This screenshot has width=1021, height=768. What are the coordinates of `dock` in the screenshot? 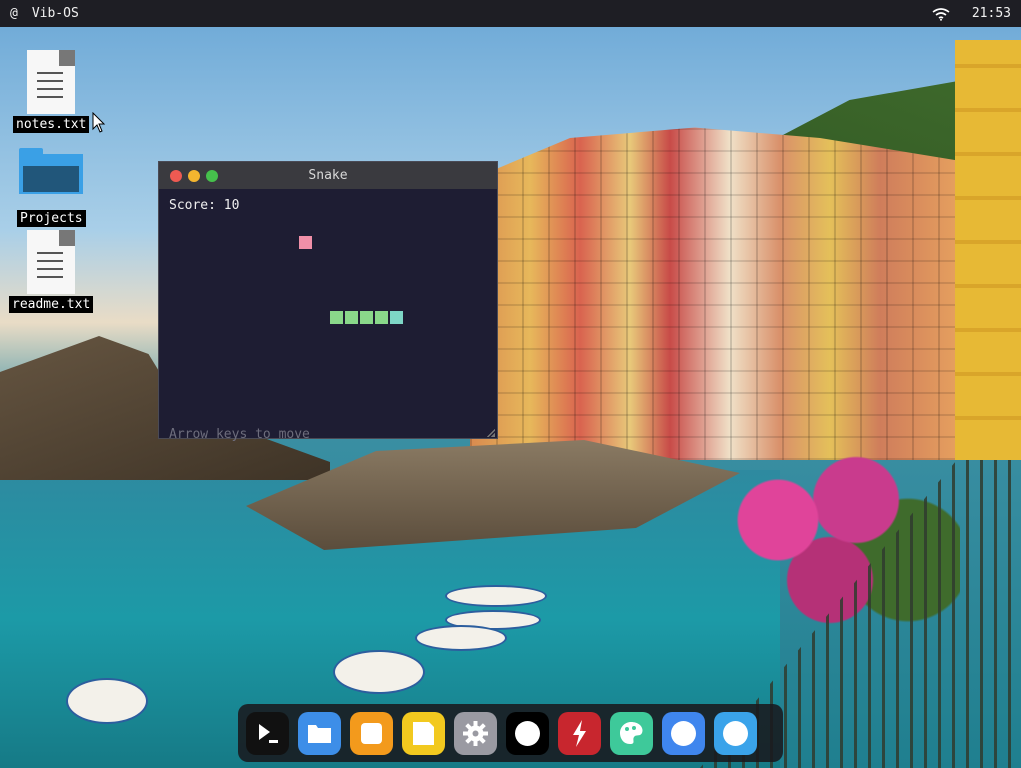 It's located at (510, 733).